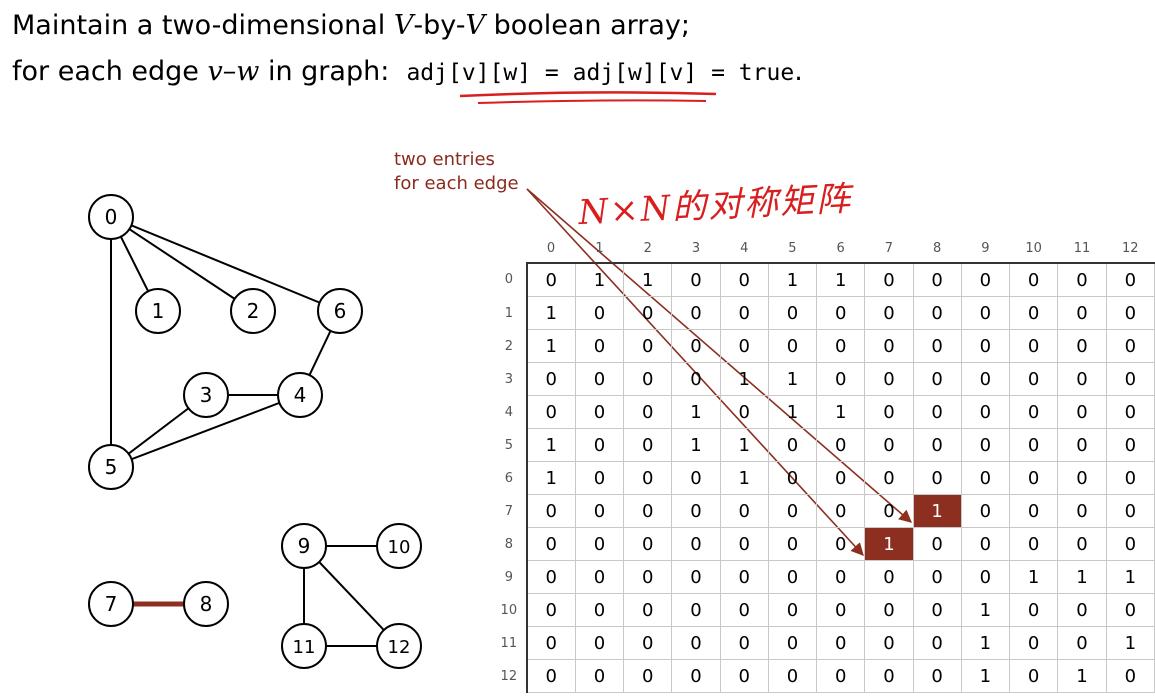 The width and height of the screenshot is (1155, 698). Describe the element at coordinates (300, 395) in the screenshot. I see `vertex-label: 4` at that location.